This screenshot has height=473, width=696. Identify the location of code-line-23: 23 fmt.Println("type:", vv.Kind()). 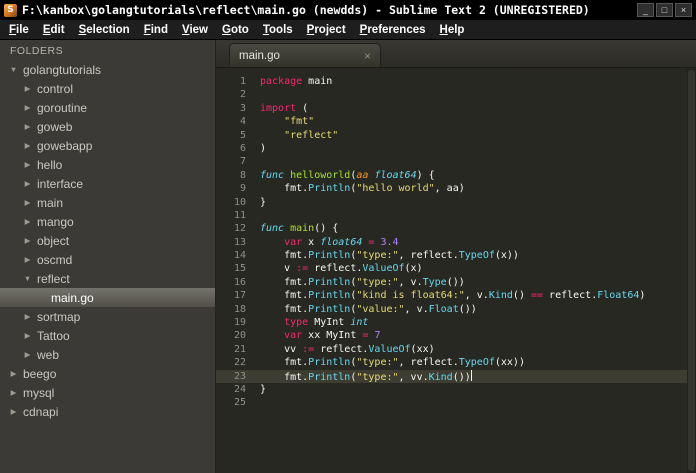
(456, 376).